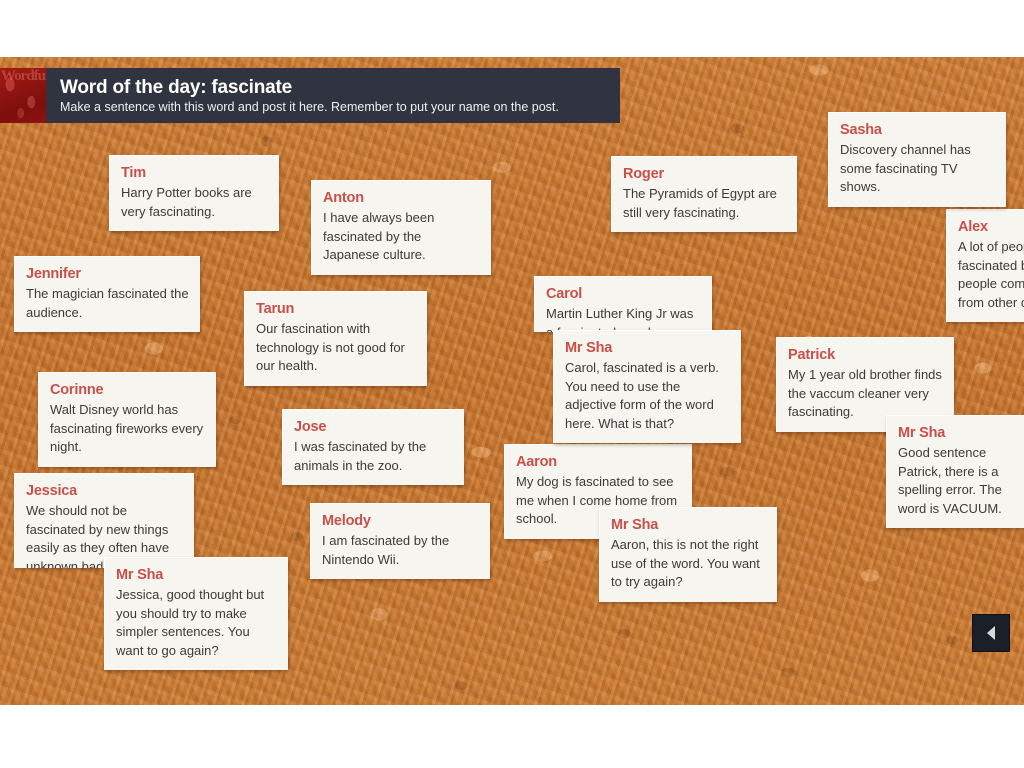  Describe the element at coordinates (861, 130) in the screenshot. I see `note-author: Sasha` at that location.